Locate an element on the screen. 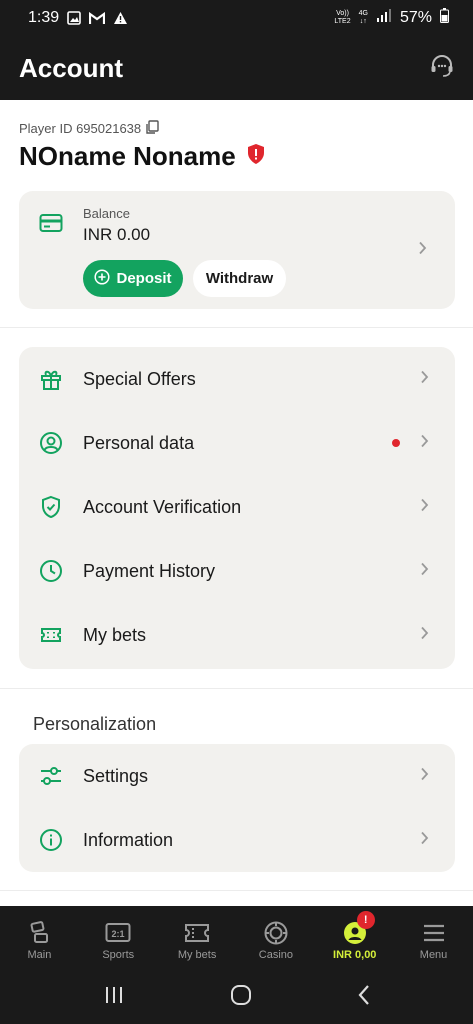  menu-item-label: Special Offers is located at coordinates (139, 378).